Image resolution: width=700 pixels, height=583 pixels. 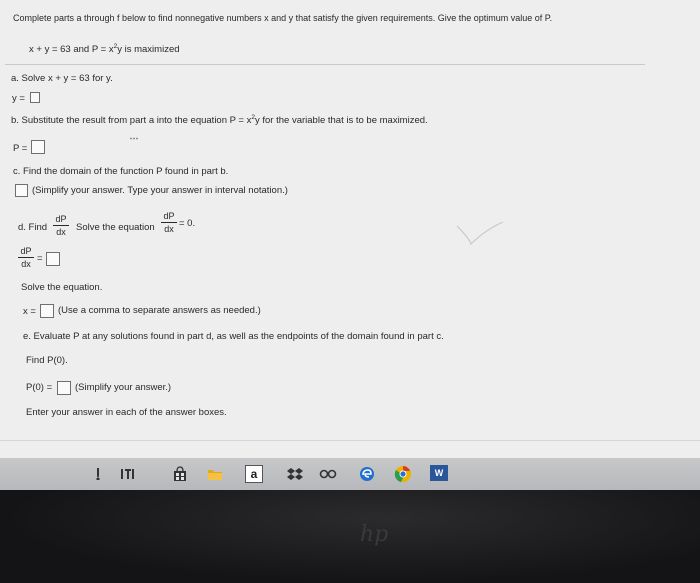 What do you see at coordinates (187, 223) in the screenshot?
I see `equation-rhs: = 0.` at bounding box center [187, 223].